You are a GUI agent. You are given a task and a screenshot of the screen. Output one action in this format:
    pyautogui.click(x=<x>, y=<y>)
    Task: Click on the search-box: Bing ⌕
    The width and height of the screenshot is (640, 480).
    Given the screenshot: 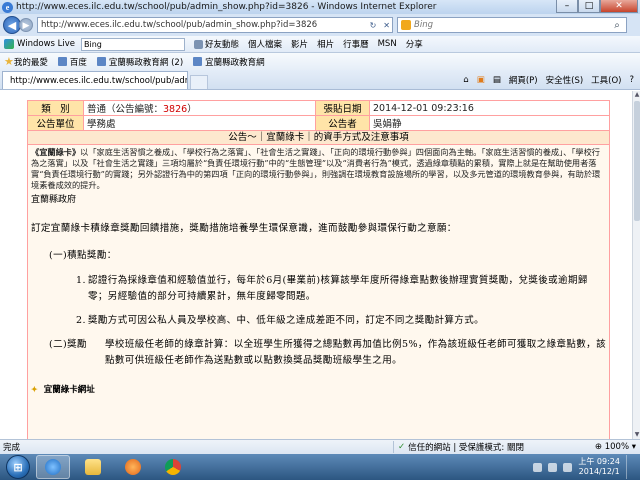 What is the action you would take?
    pyautogui.click(x=512, y=25)
    